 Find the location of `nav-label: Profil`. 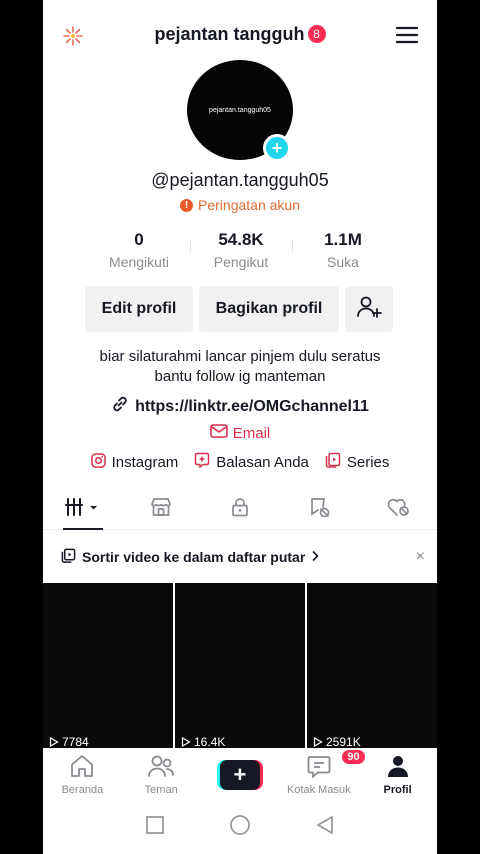

nav-label: Profil is located at coordinates (397, 790).